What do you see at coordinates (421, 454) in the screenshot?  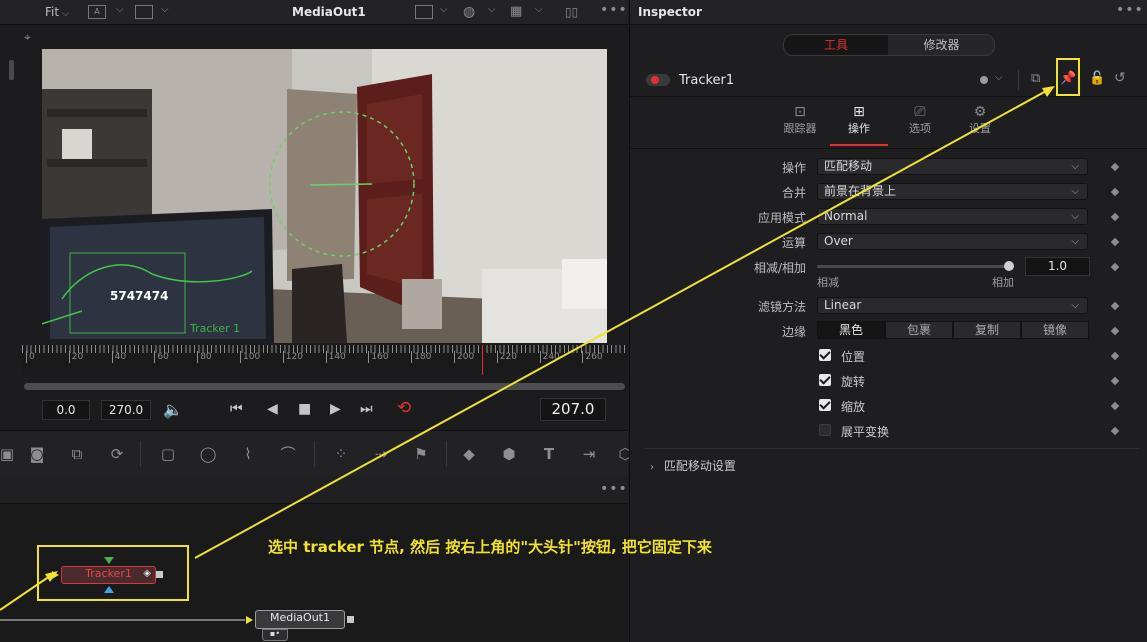 I see `particle-style-icon: ⚑` at bounding box center [421, 454].